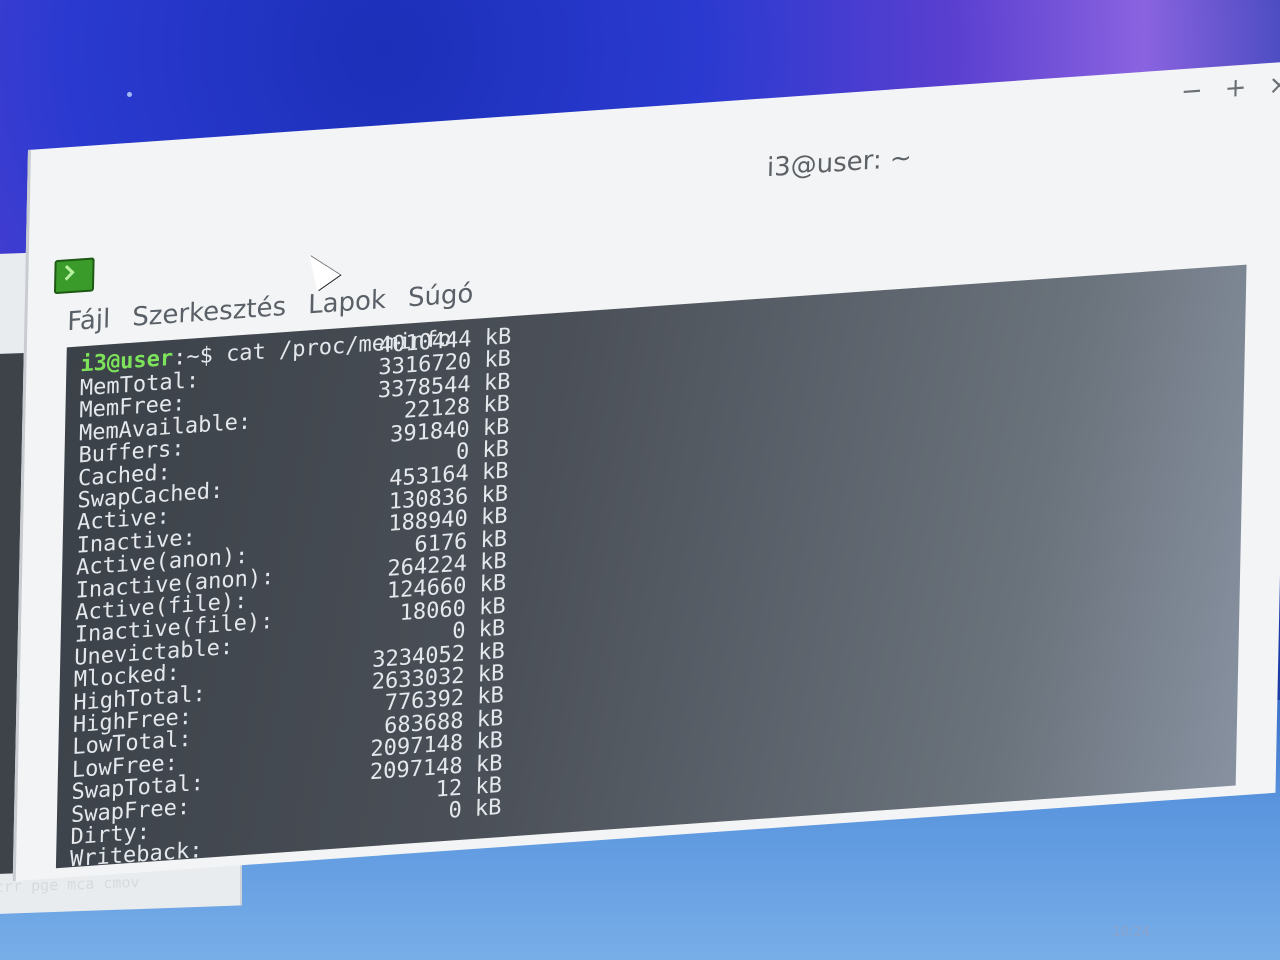 The width and height of the screenshot is (1280, 960). Describe the element at coordinates (441, 296) in the screenshot. I see `menu-help: Súgó` at that location.